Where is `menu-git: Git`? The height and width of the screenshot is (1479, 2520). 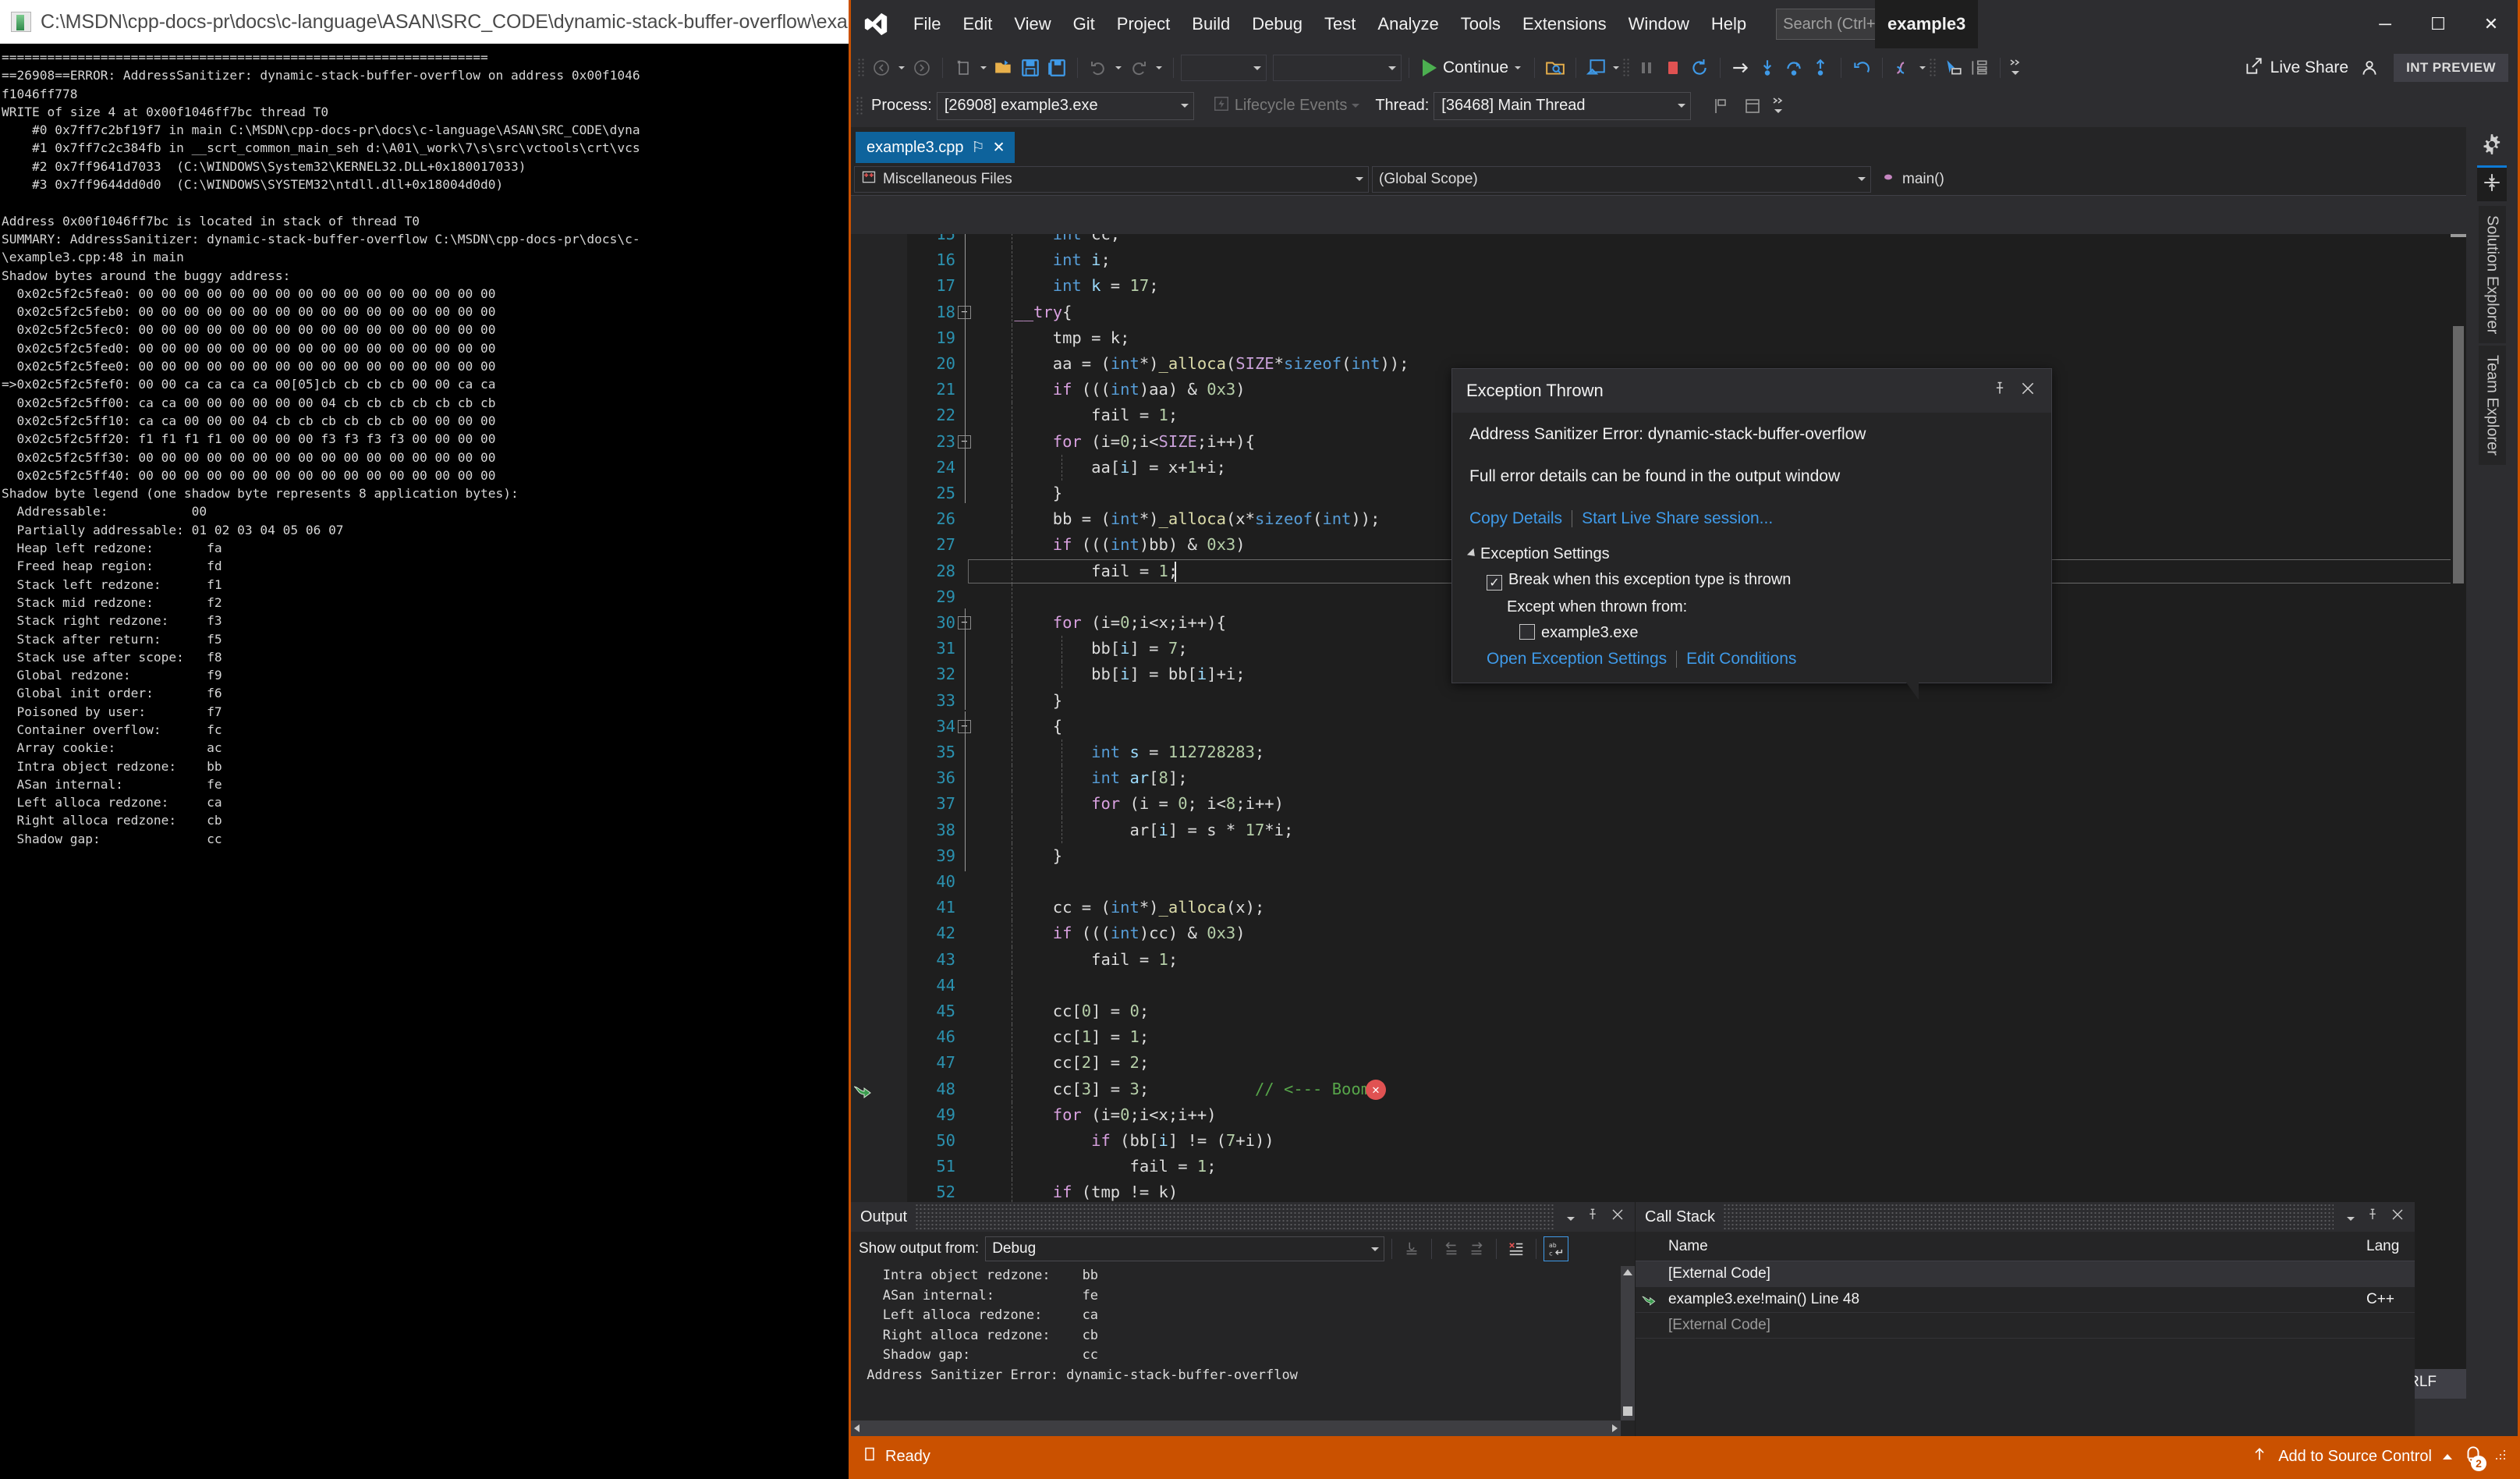 menu-git: Git is located at coordinates (1084, 24).